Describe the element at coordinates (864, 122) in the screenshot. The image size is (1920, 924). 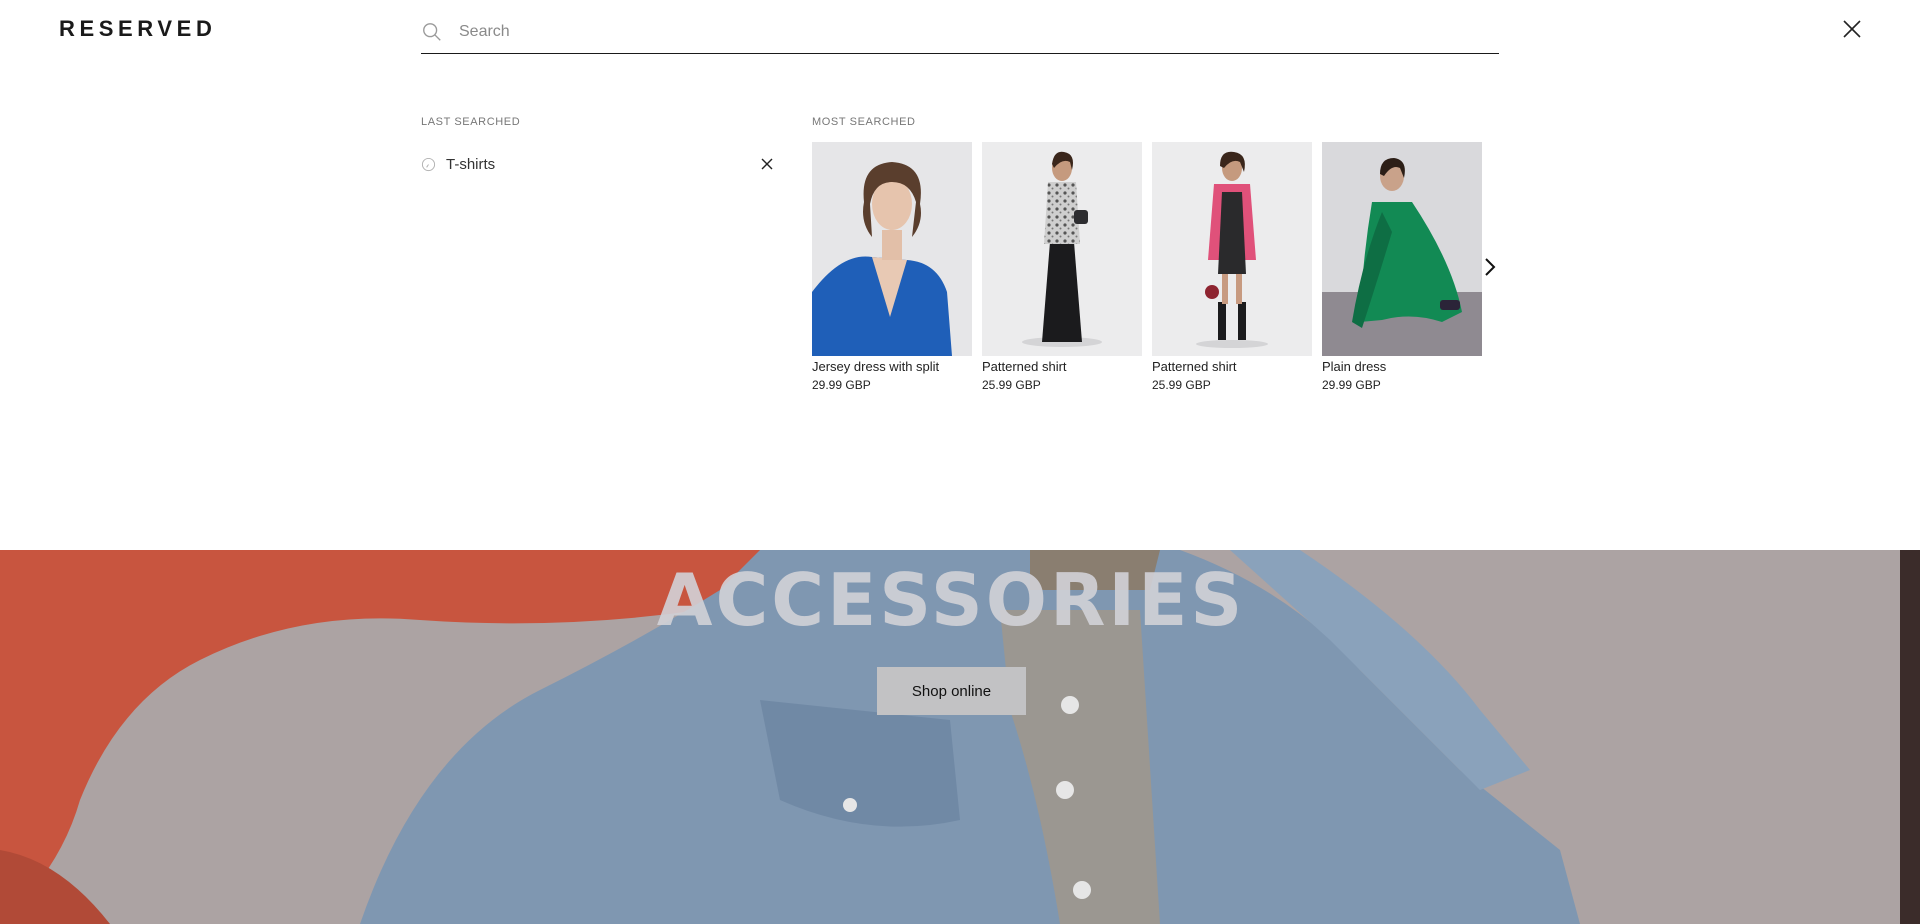
I see `most-searched-title: MOST SEARCHED` at that location.